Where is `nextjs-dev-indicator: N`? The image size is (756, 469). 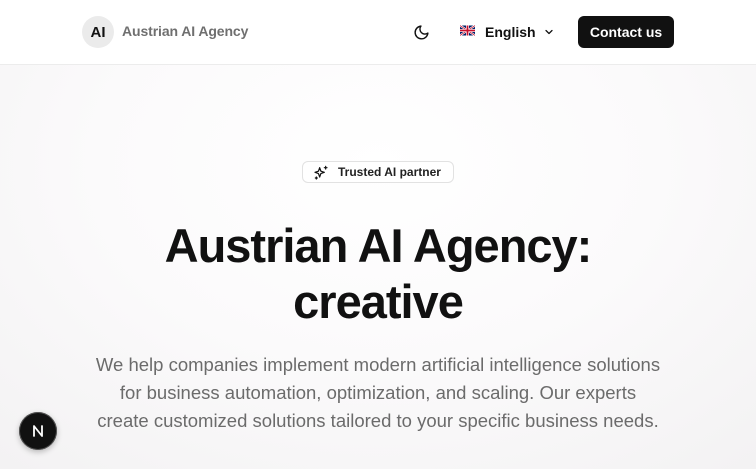 nextjs-dev-indicator: N is located at coordinates (38, 431).